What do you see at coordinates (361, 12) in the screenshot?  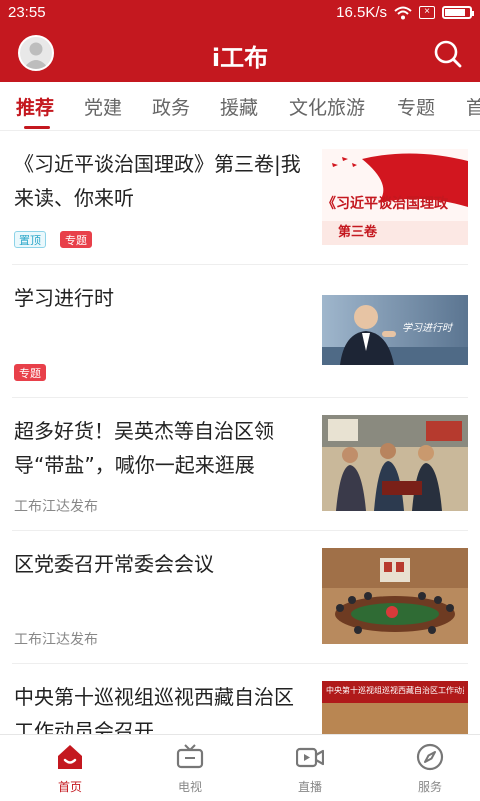 I see `net-speed: 16.5K/s` at bounding box center [361, 12].